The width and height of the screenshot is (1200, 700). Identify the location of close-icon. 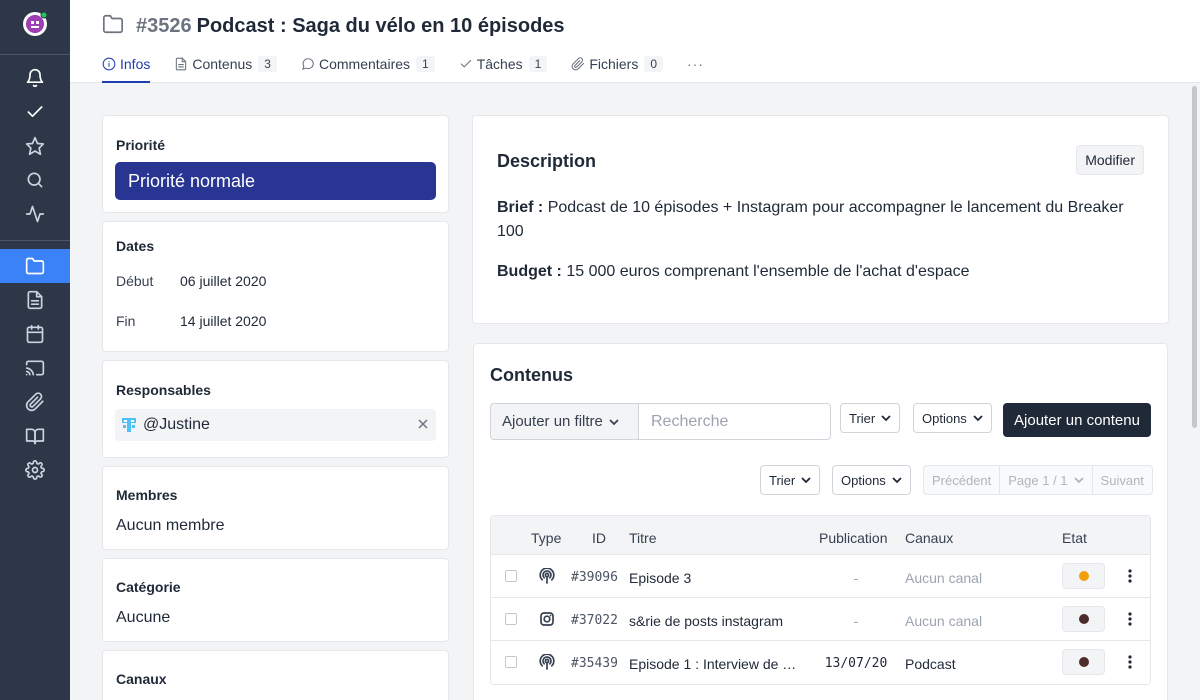
(423, 424).